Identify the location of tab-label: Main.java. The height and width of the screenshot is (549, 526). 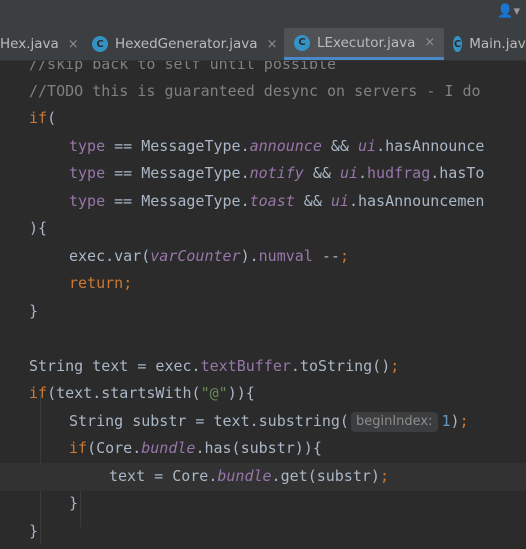
(497, 44).